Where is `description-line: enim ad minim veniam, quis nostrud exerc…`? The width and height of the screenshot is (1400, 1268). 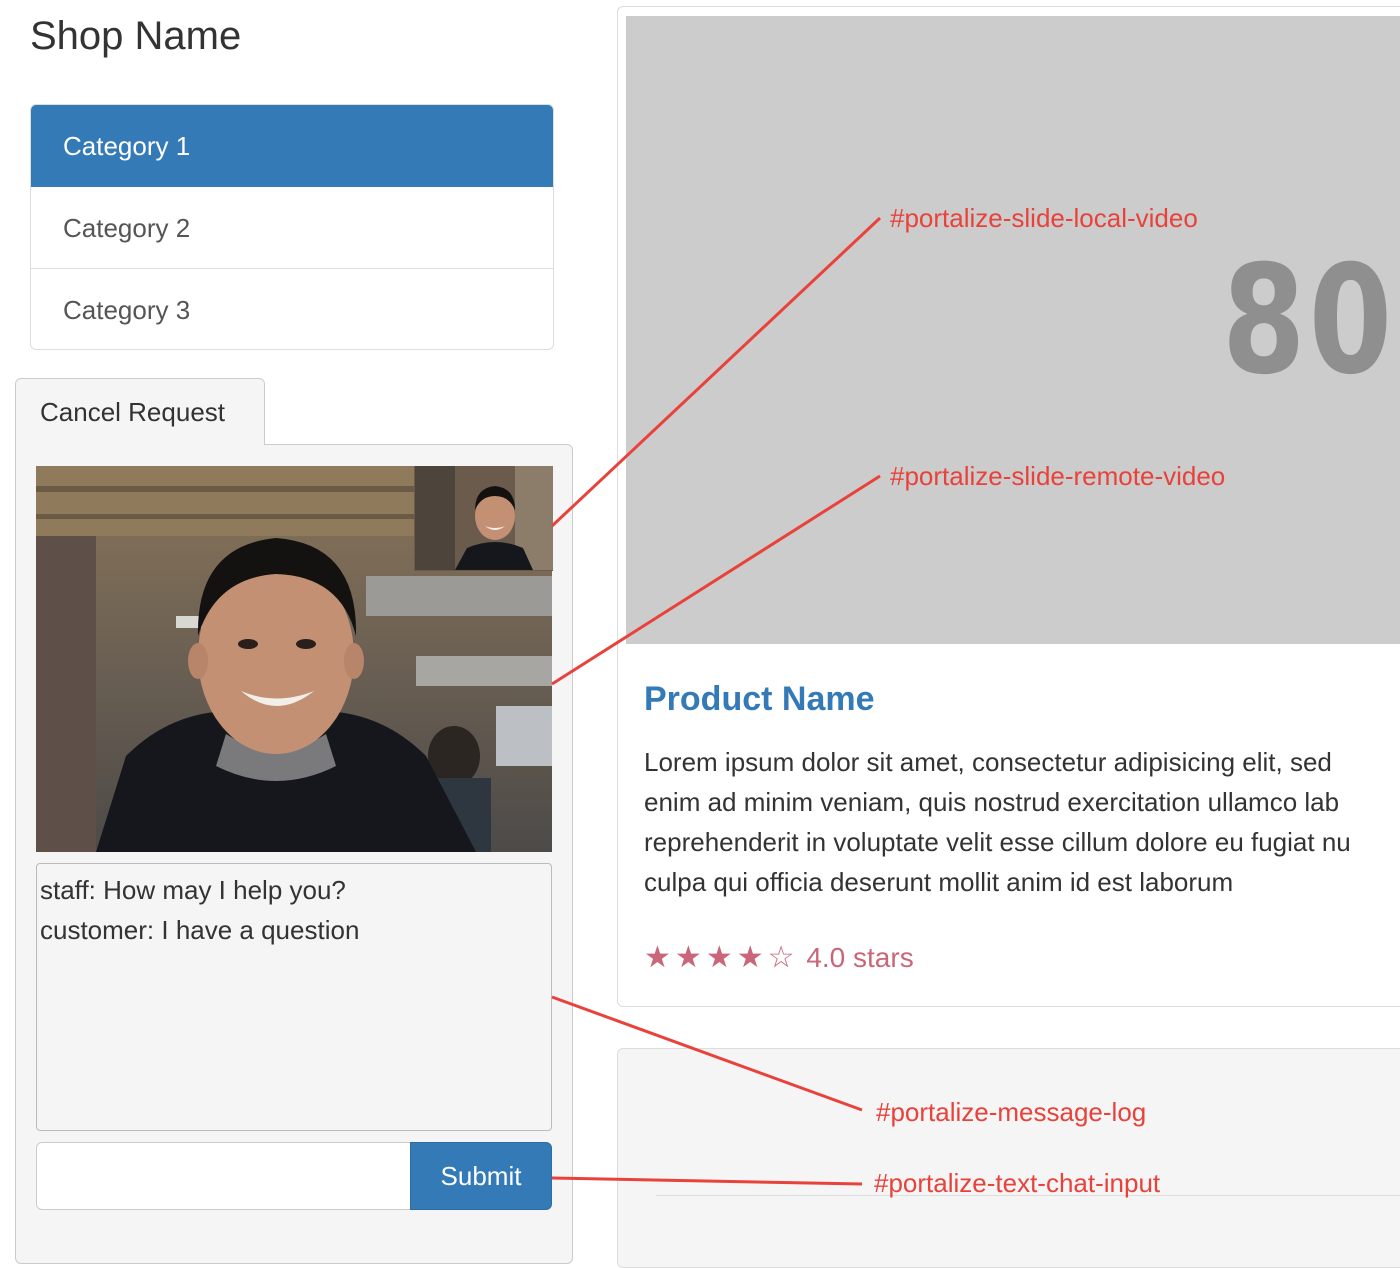
description-line: enim ad minim veniam, quis nostrud exerc… is located at coordinates (992, 802).